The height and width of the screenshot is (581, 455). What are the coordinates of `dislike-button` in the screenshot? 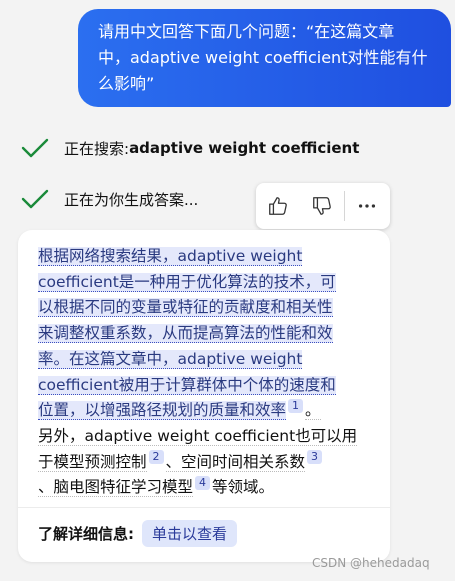 It's located at (322, 206).